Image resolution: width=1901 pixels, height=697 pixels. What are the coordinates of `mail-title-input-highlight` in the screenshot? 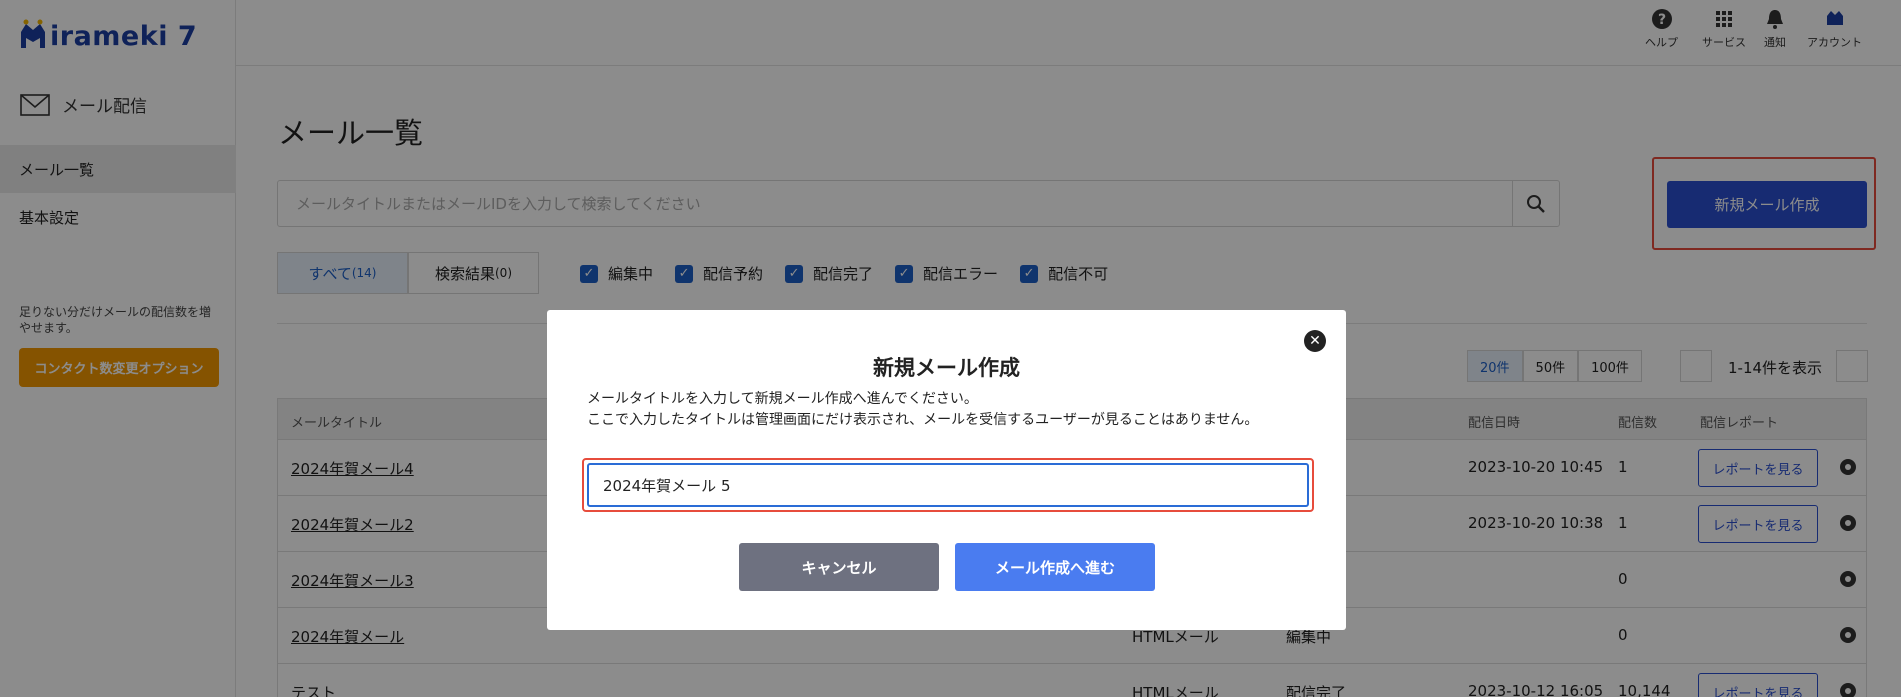 It's located at (948, 485).